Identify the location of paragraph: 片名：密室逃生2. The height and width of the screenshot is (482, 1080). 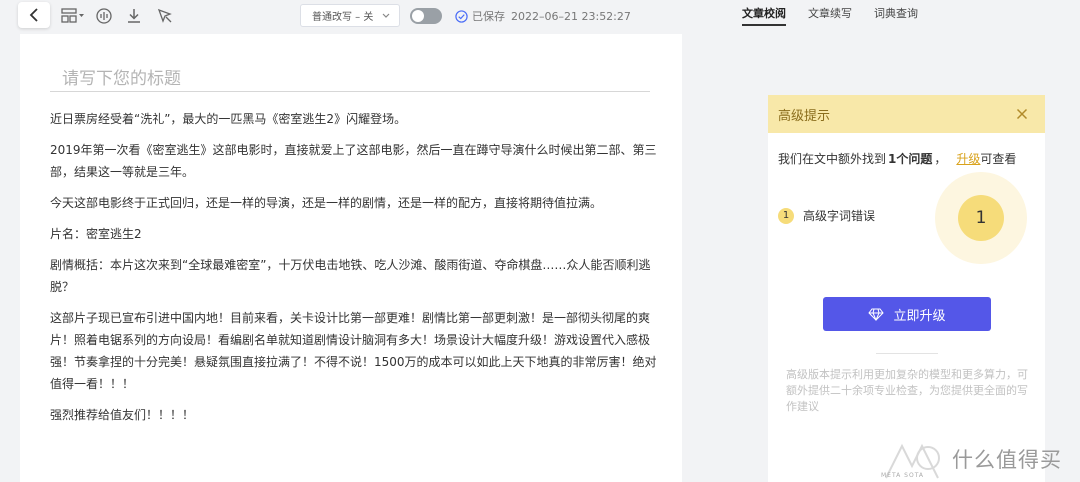
(96, 234).